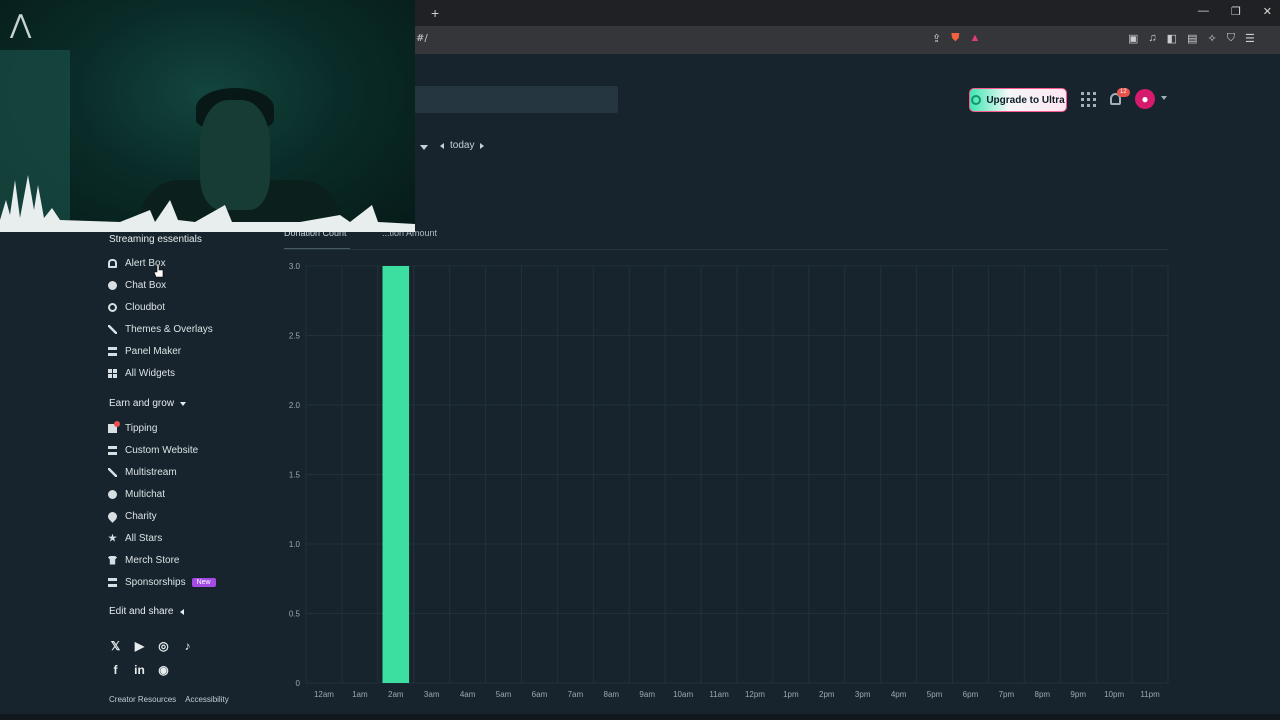 This screenshot has height=720, width=1280. I want to click on x-tick-label: 12pm, so click(755, 694).